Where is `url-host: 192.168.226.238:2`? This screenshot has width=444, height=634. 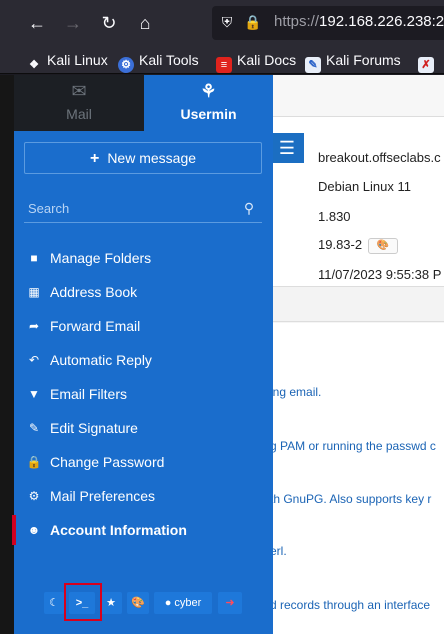 url-host: 192.168.226.238:2 is located at coordinates (381, 21).